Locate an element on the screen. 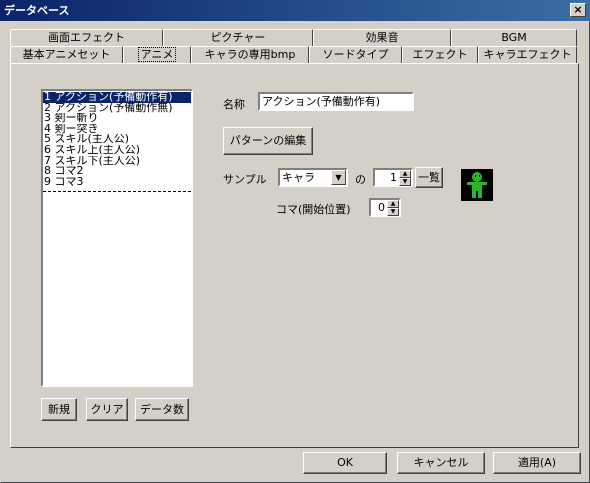 Image resolution: width=590 pixels, height=483 pixels. list-view-button: 一覧 is located at coordinates (429, 177).